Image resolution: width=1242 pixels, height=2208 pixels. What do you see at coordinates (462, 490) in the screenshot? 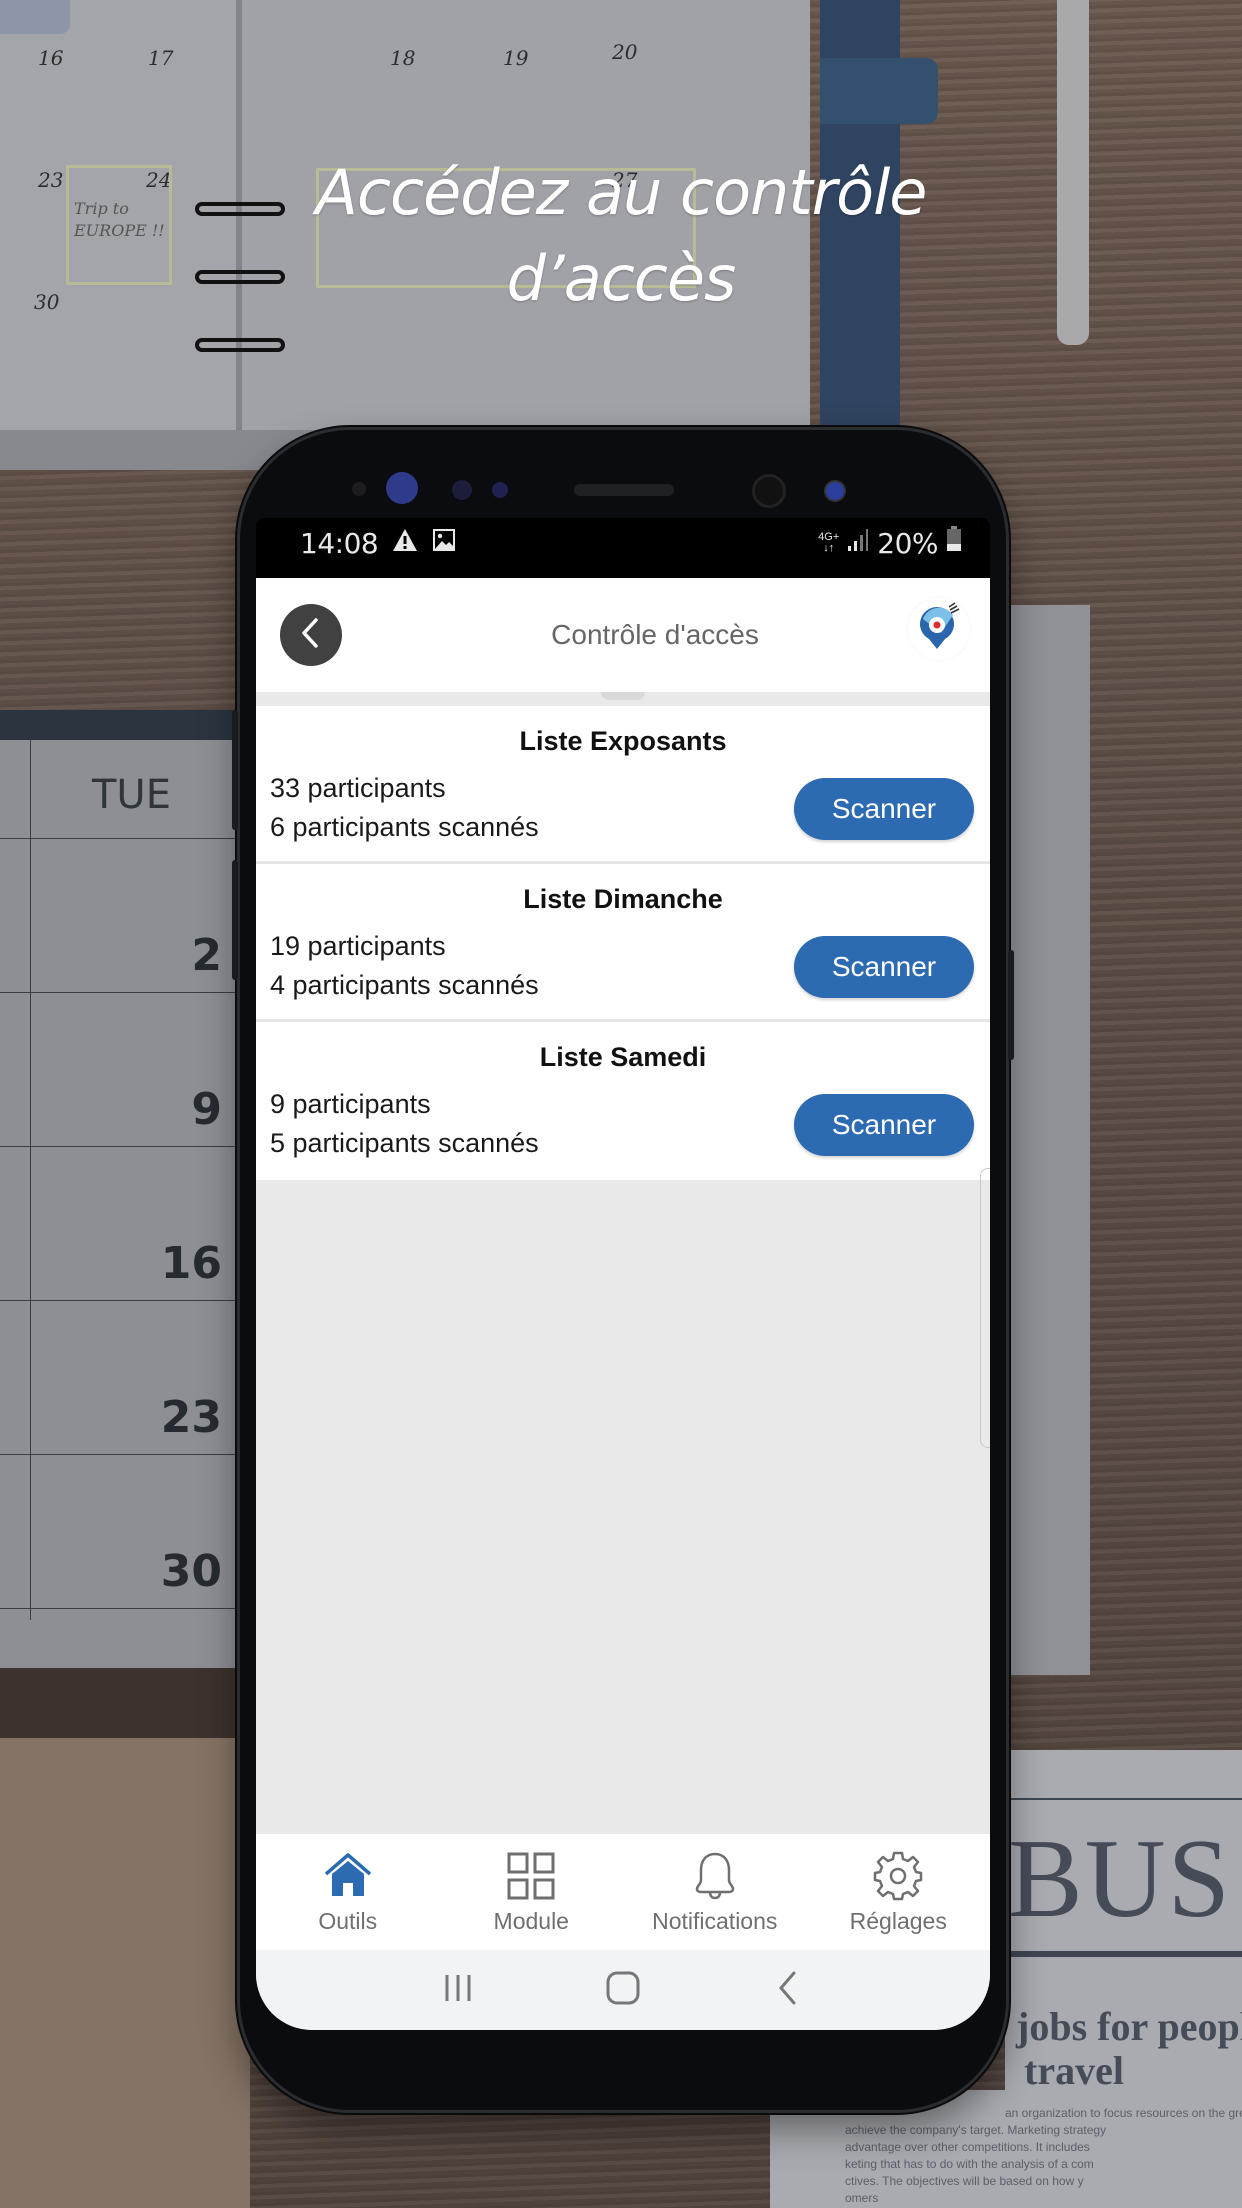
I see `light-sensor` at bounding box center [462, 490].